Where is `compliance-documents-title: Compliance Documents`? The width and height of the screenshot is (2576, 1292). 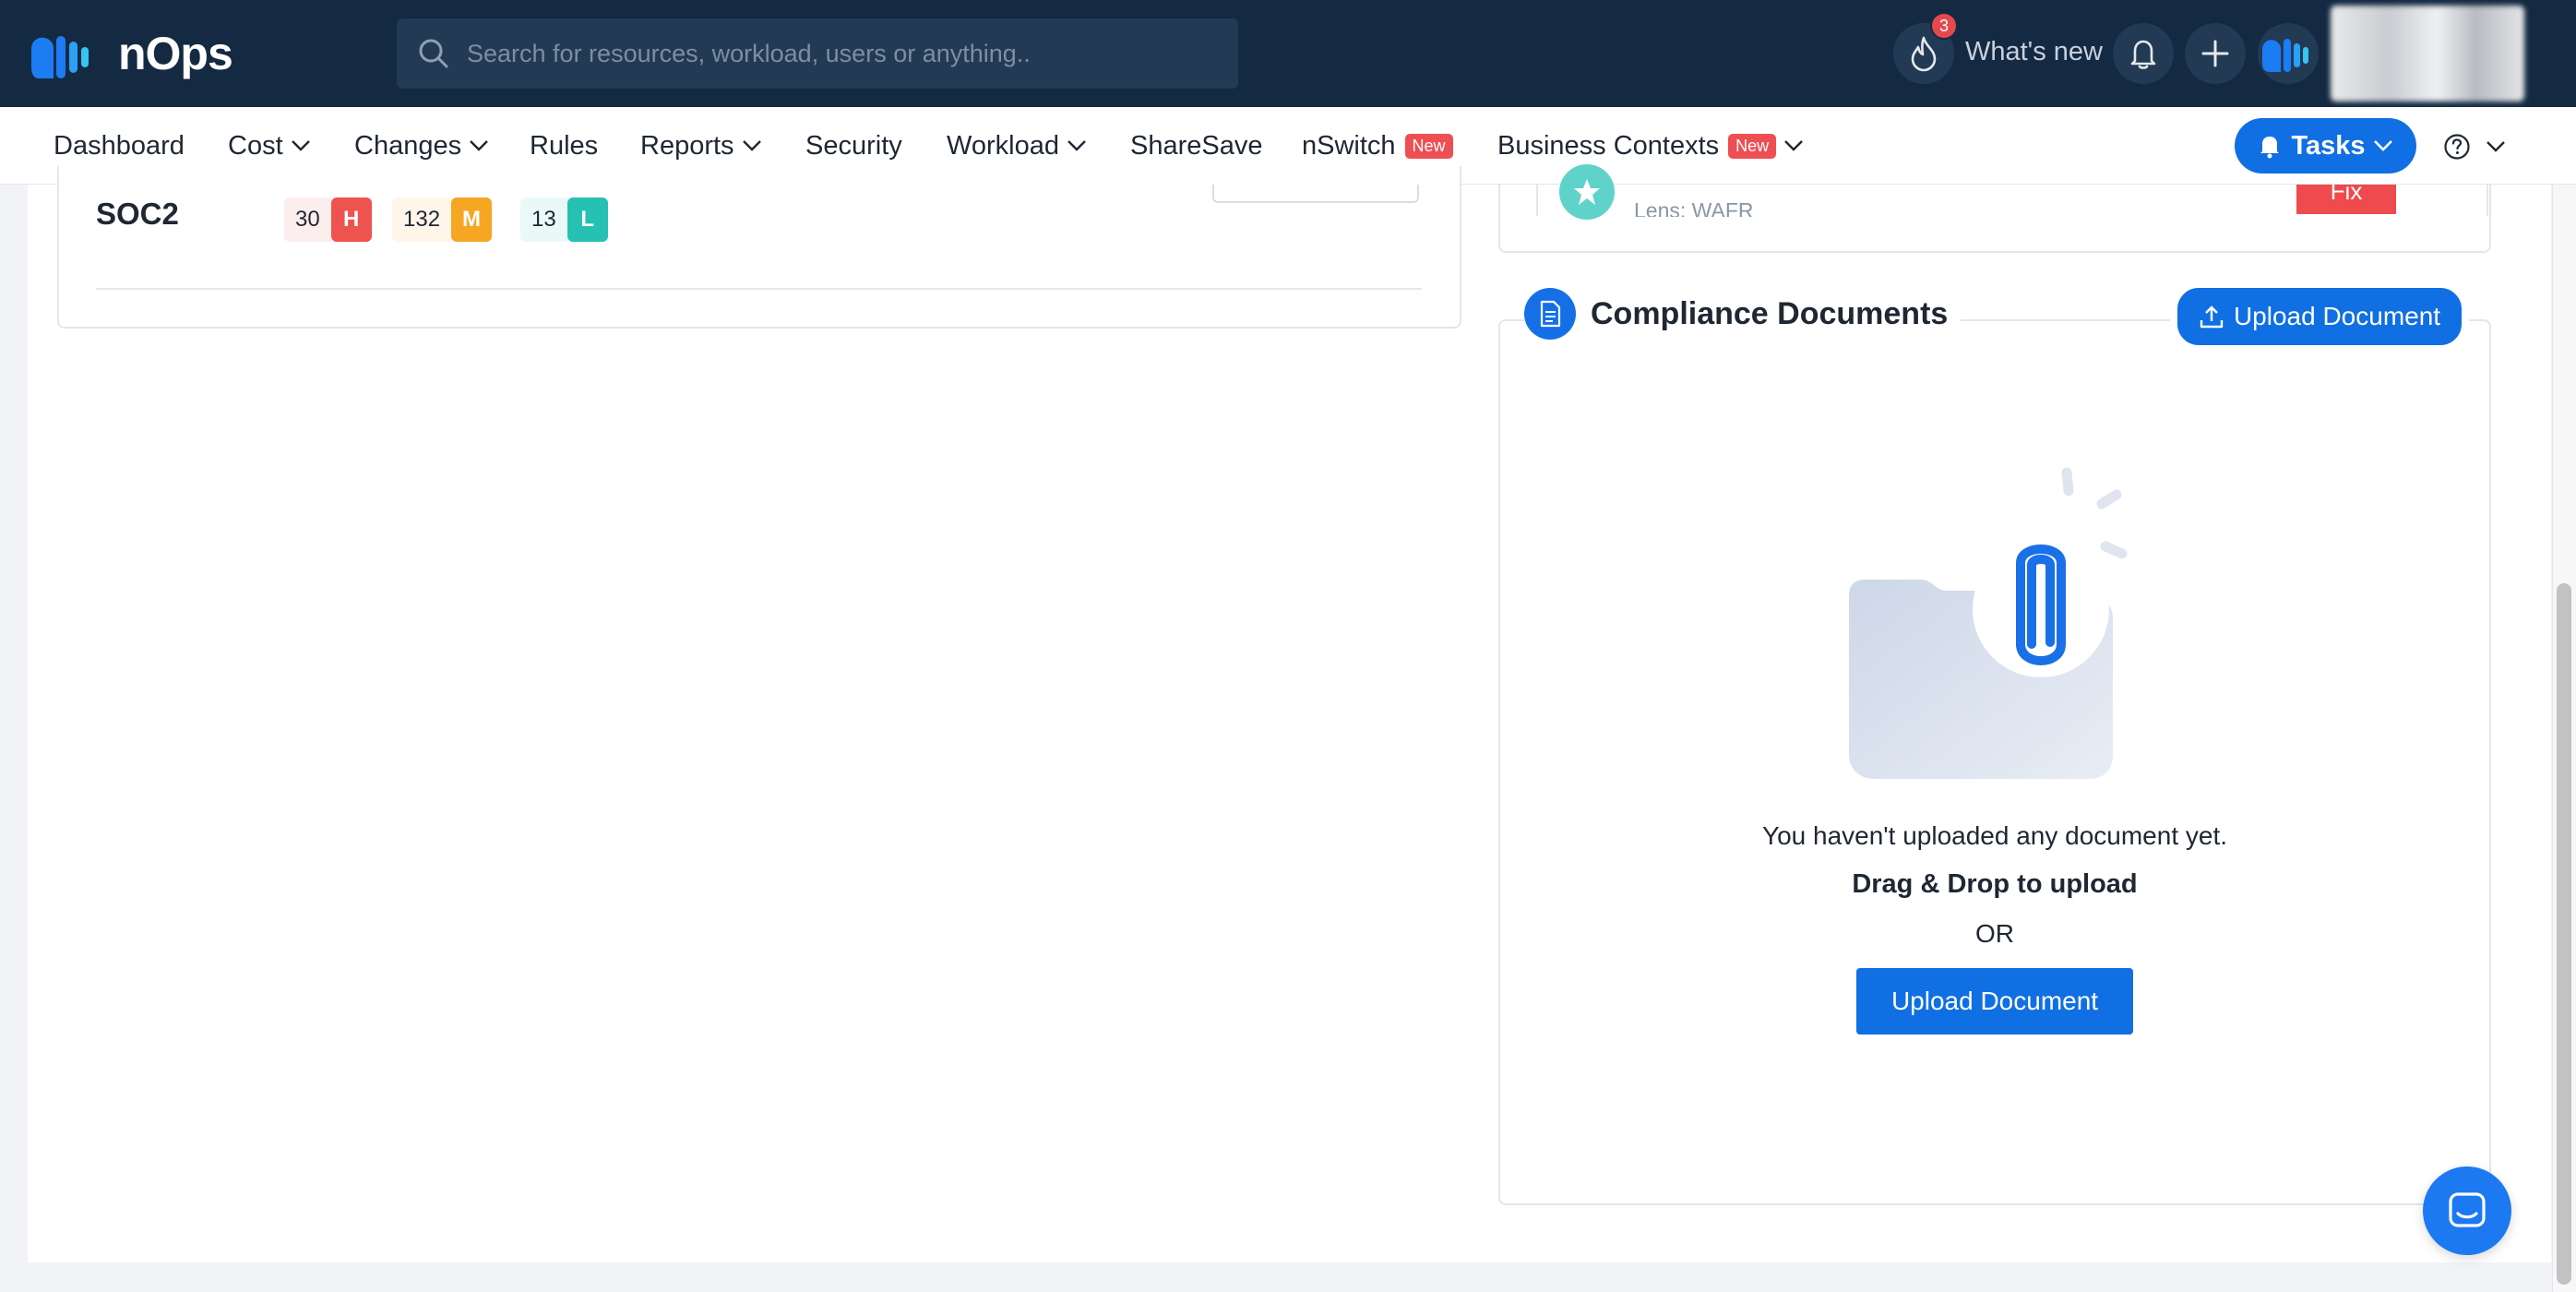 compliance-documents-title: Compliance Documents is located at coordinates (1770, 313).